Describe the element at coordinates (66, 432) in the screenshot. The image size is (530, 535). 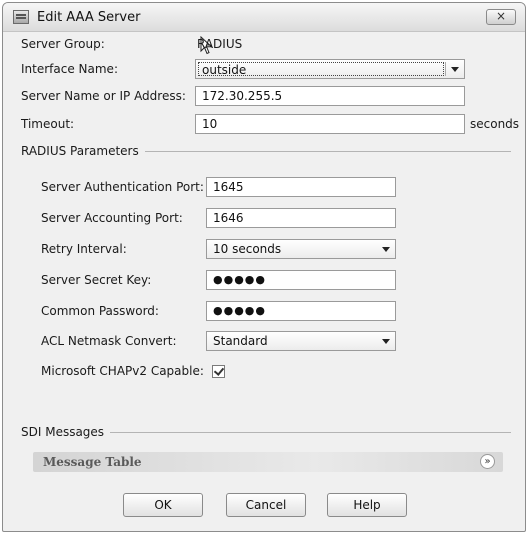
I see `sdi-section-title: SDI Messages` at that location.